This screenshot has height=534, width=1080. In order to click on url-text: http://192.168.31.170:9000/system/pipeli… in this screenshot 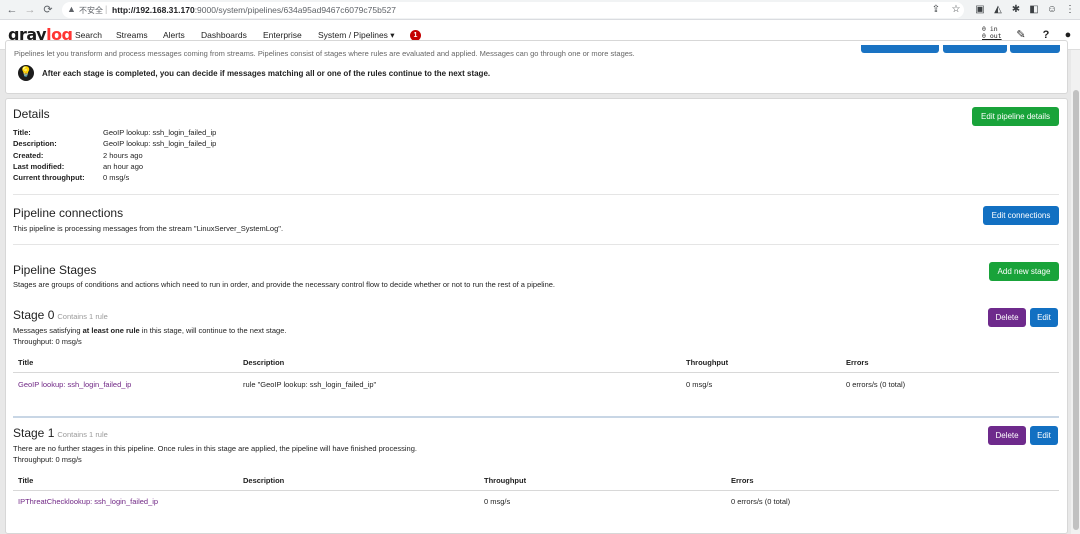, I will do `click(254, 10)`.